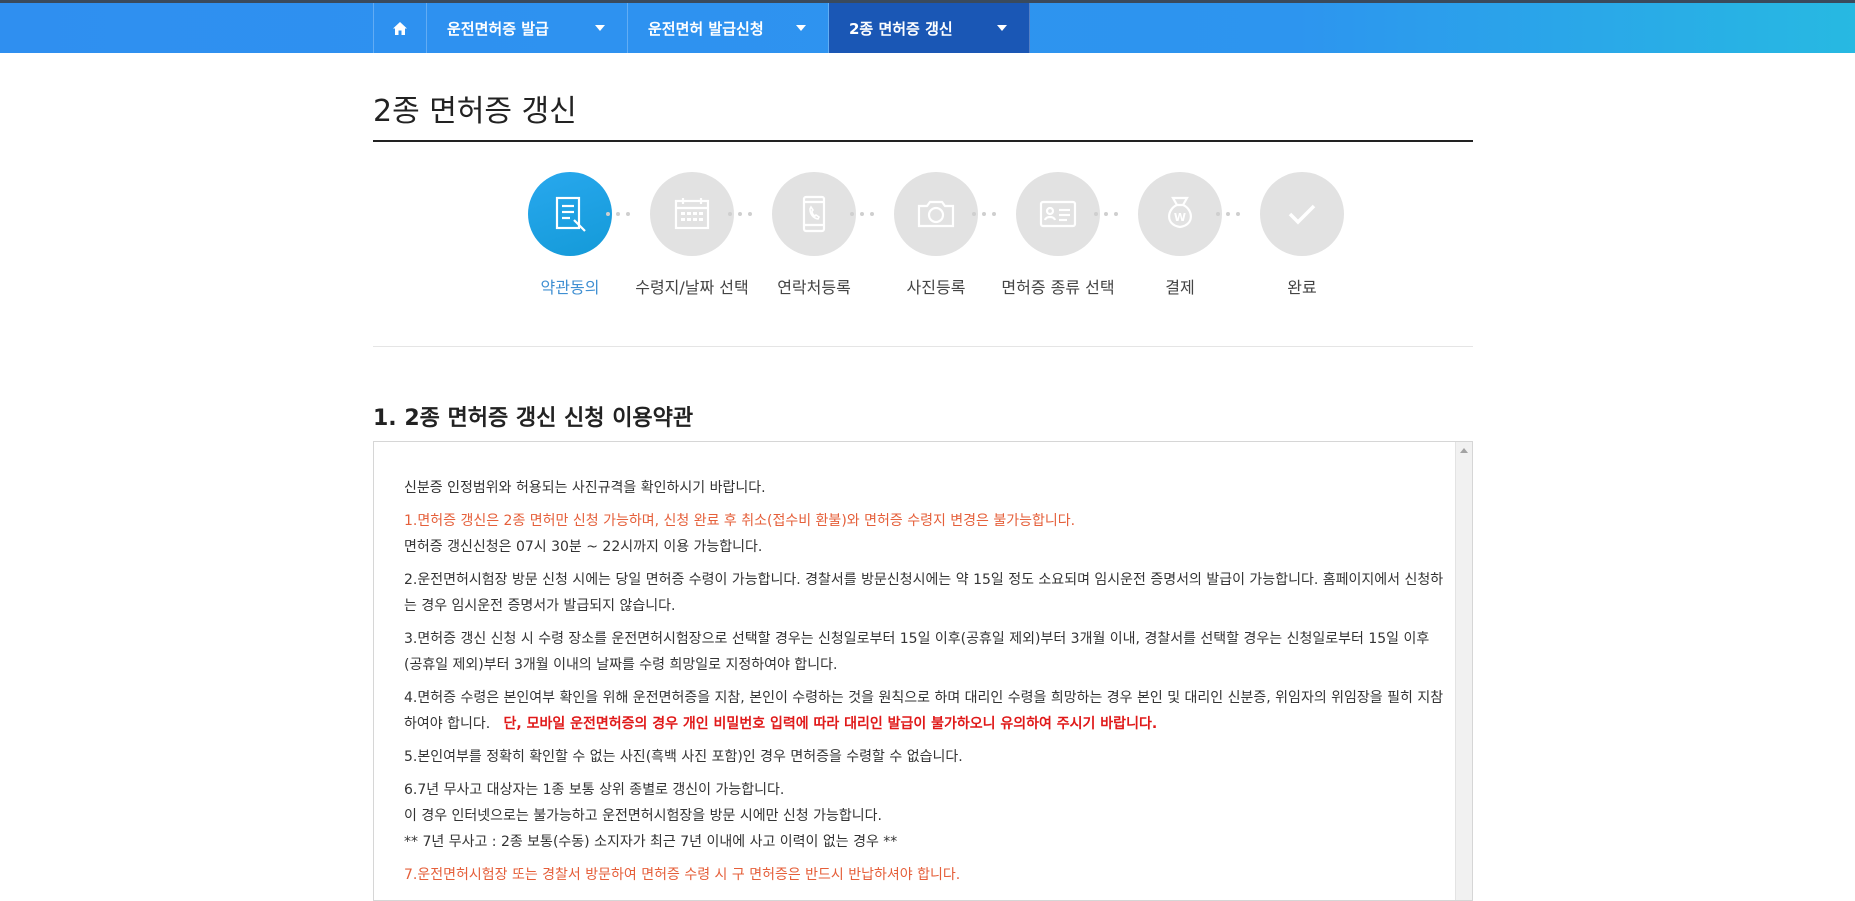  I want to click on step-circle: W, so click(1180, 214).